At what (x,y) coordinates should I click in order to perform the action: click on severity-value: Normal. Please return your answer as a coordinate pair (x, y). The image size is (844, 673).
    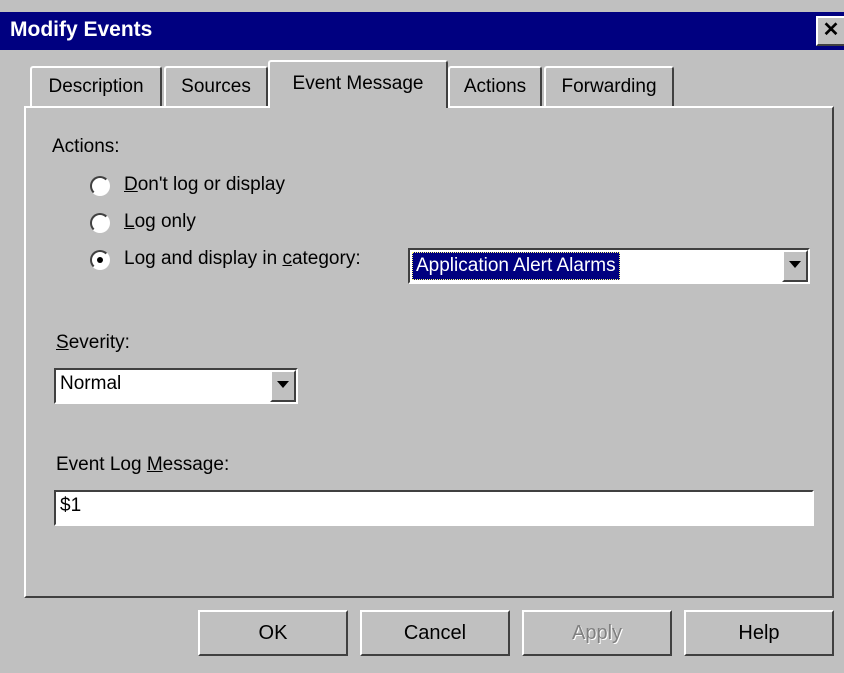
    Looking at the image, I should click on (91, 383).